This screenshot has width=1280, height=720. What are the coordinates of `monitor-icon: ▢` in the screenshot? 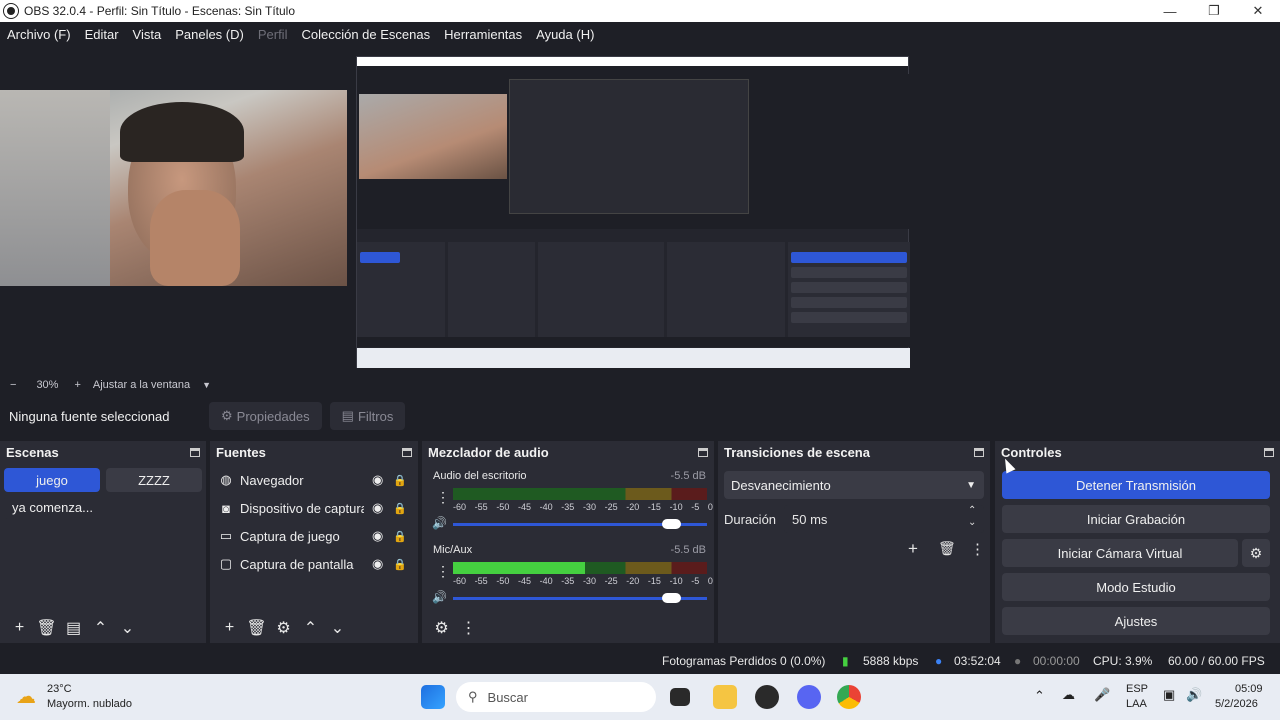 It's located at (226, 563).